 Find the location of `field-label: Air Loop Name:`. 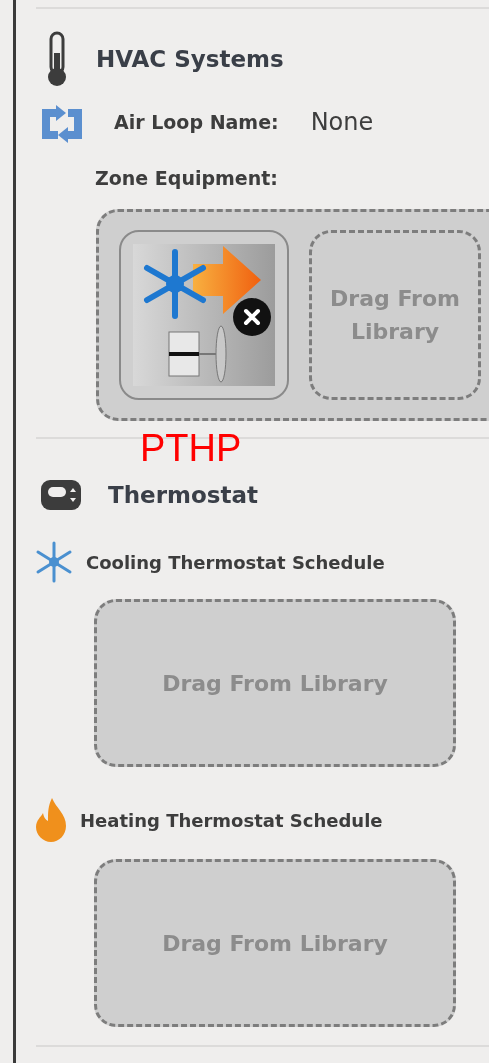

field-label: Air Loop Name: is located at coordinates (196, 122).